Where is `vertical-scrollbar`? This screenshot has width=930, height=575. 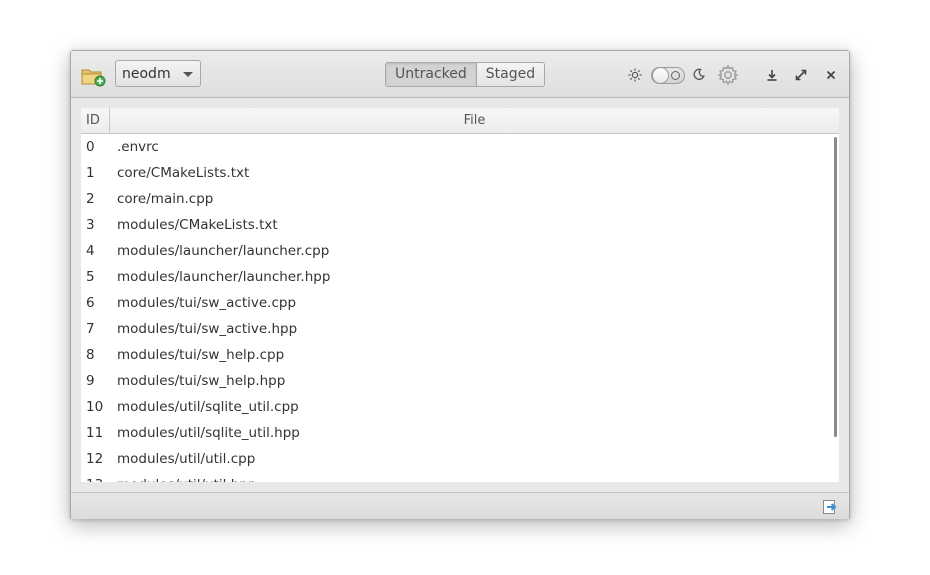 vertical-scrollbar is located at coordinates (835, 287).